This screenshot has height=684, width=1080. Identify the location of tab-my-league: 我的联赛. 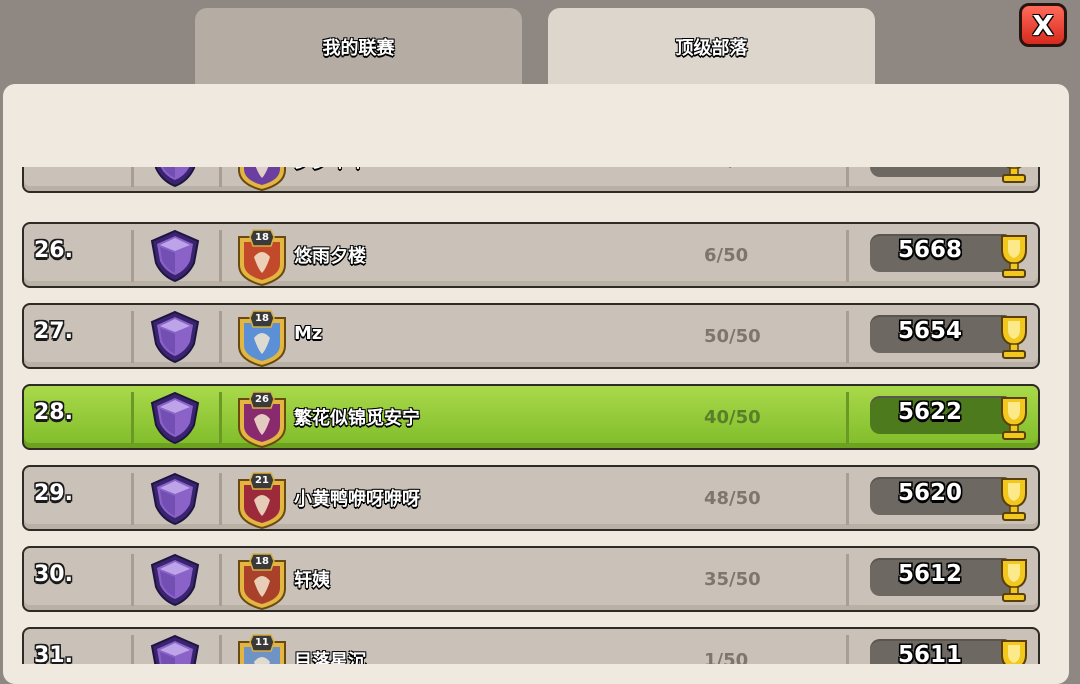
(358, 48).